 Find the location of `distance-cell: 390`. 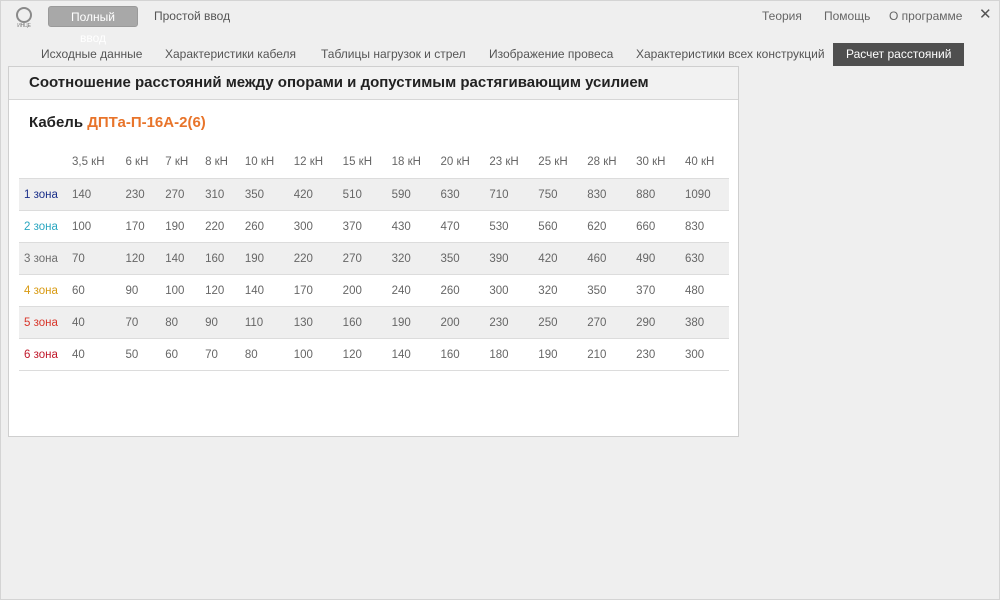

distance-cell: 390 is located at coordinates (509, 258).